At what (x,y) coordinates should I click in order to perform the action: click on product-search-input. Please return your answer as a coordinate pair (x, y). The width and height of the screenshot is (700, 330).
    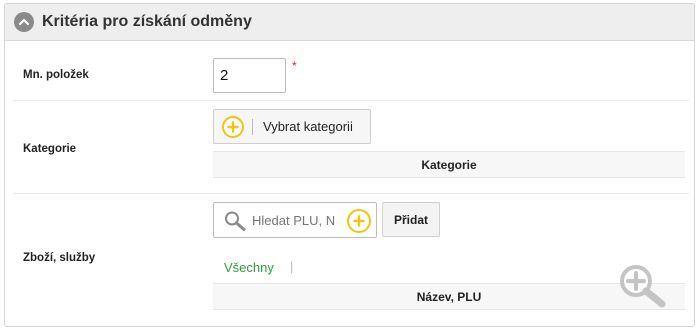
    Looking at the image, I should click on (296, 220).